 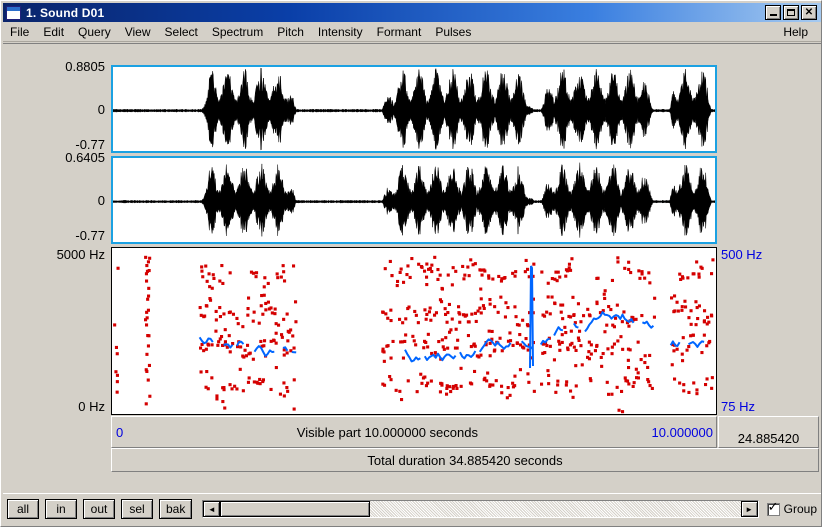 What do you see at coordinates (13, 12) in the screenshot?
I see `window-icon` at bounding box center [13, 12].